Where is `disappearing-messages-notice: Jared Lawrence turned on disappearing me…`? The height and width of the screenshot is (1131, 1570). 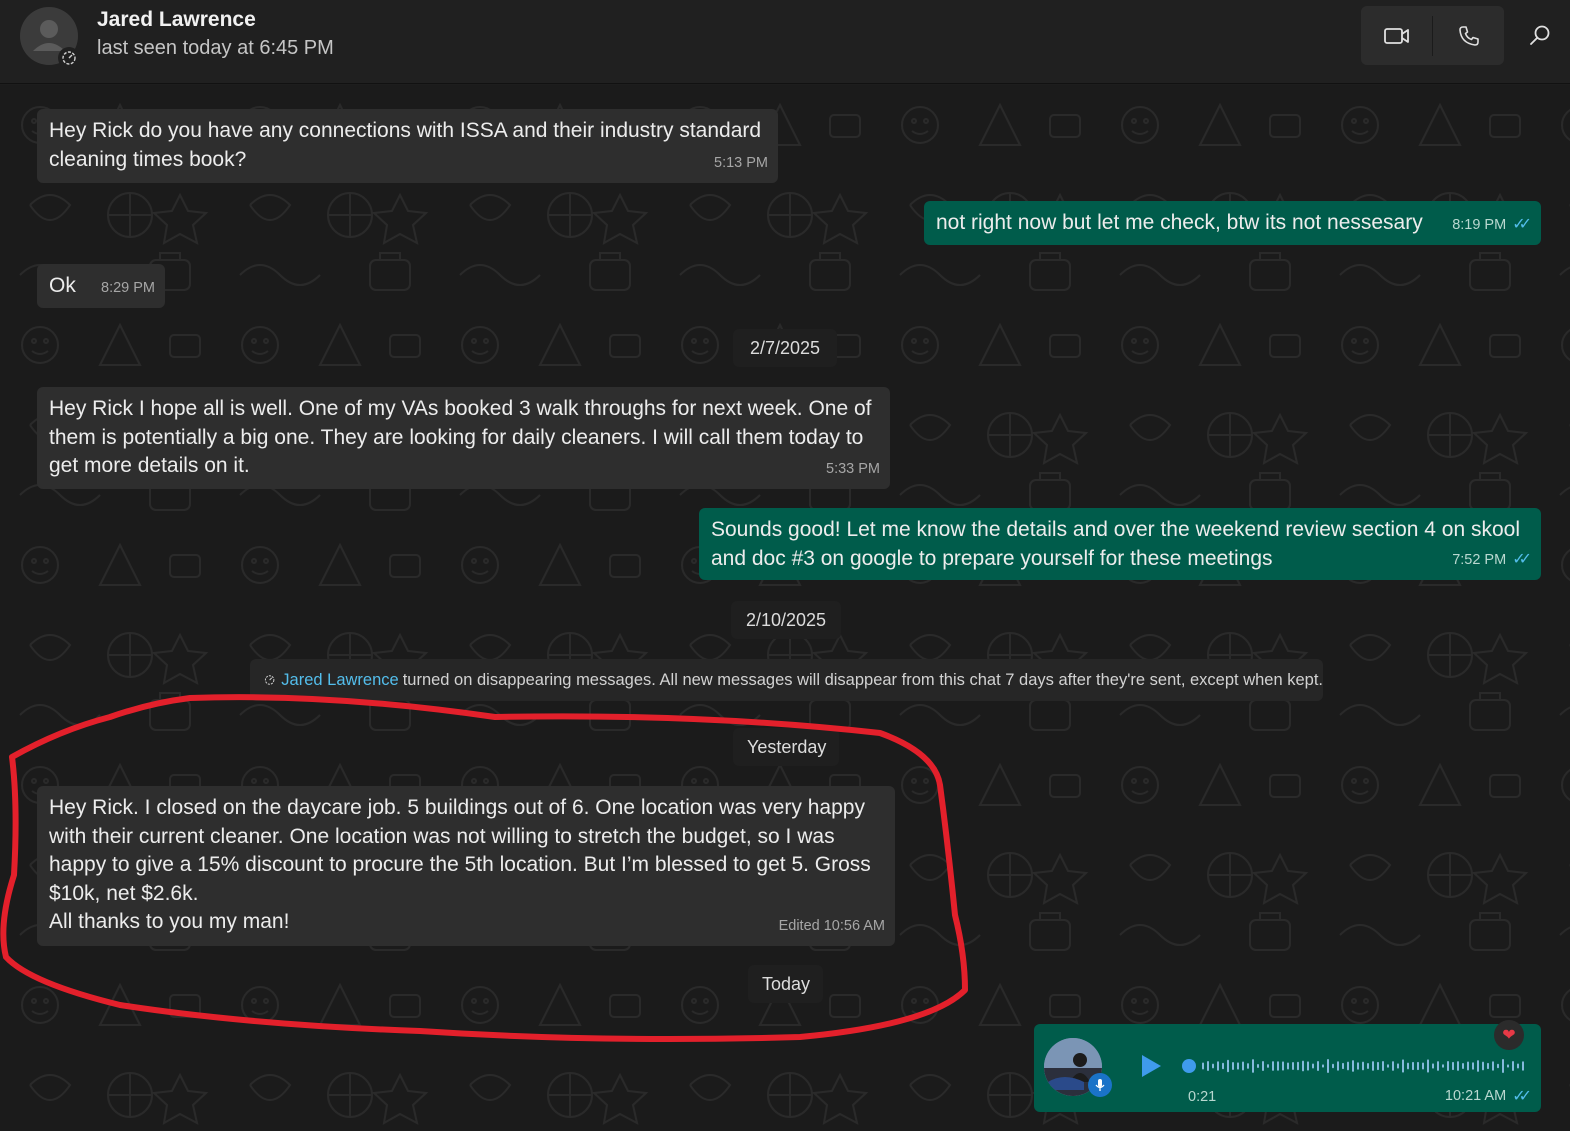
disappearing-messages-notice: Jared Lawrence turned on disappearing me… is located at coordinates (786, 680).